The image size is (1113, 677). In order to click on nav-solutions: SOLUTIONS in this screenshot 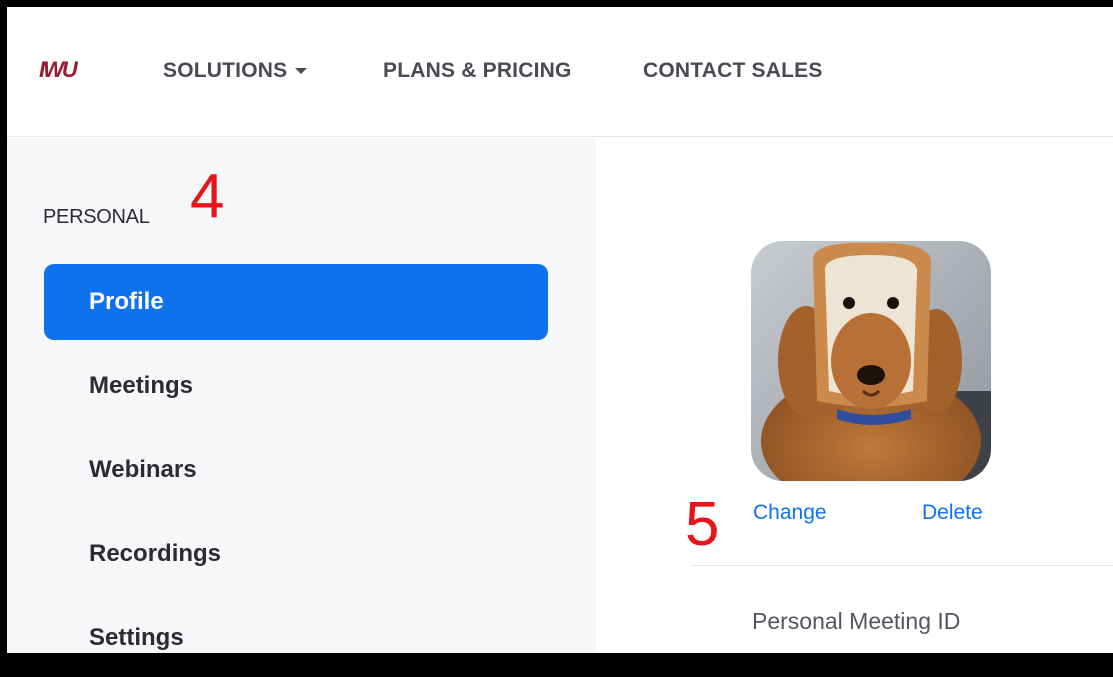, I will do `click(235, 71)`.